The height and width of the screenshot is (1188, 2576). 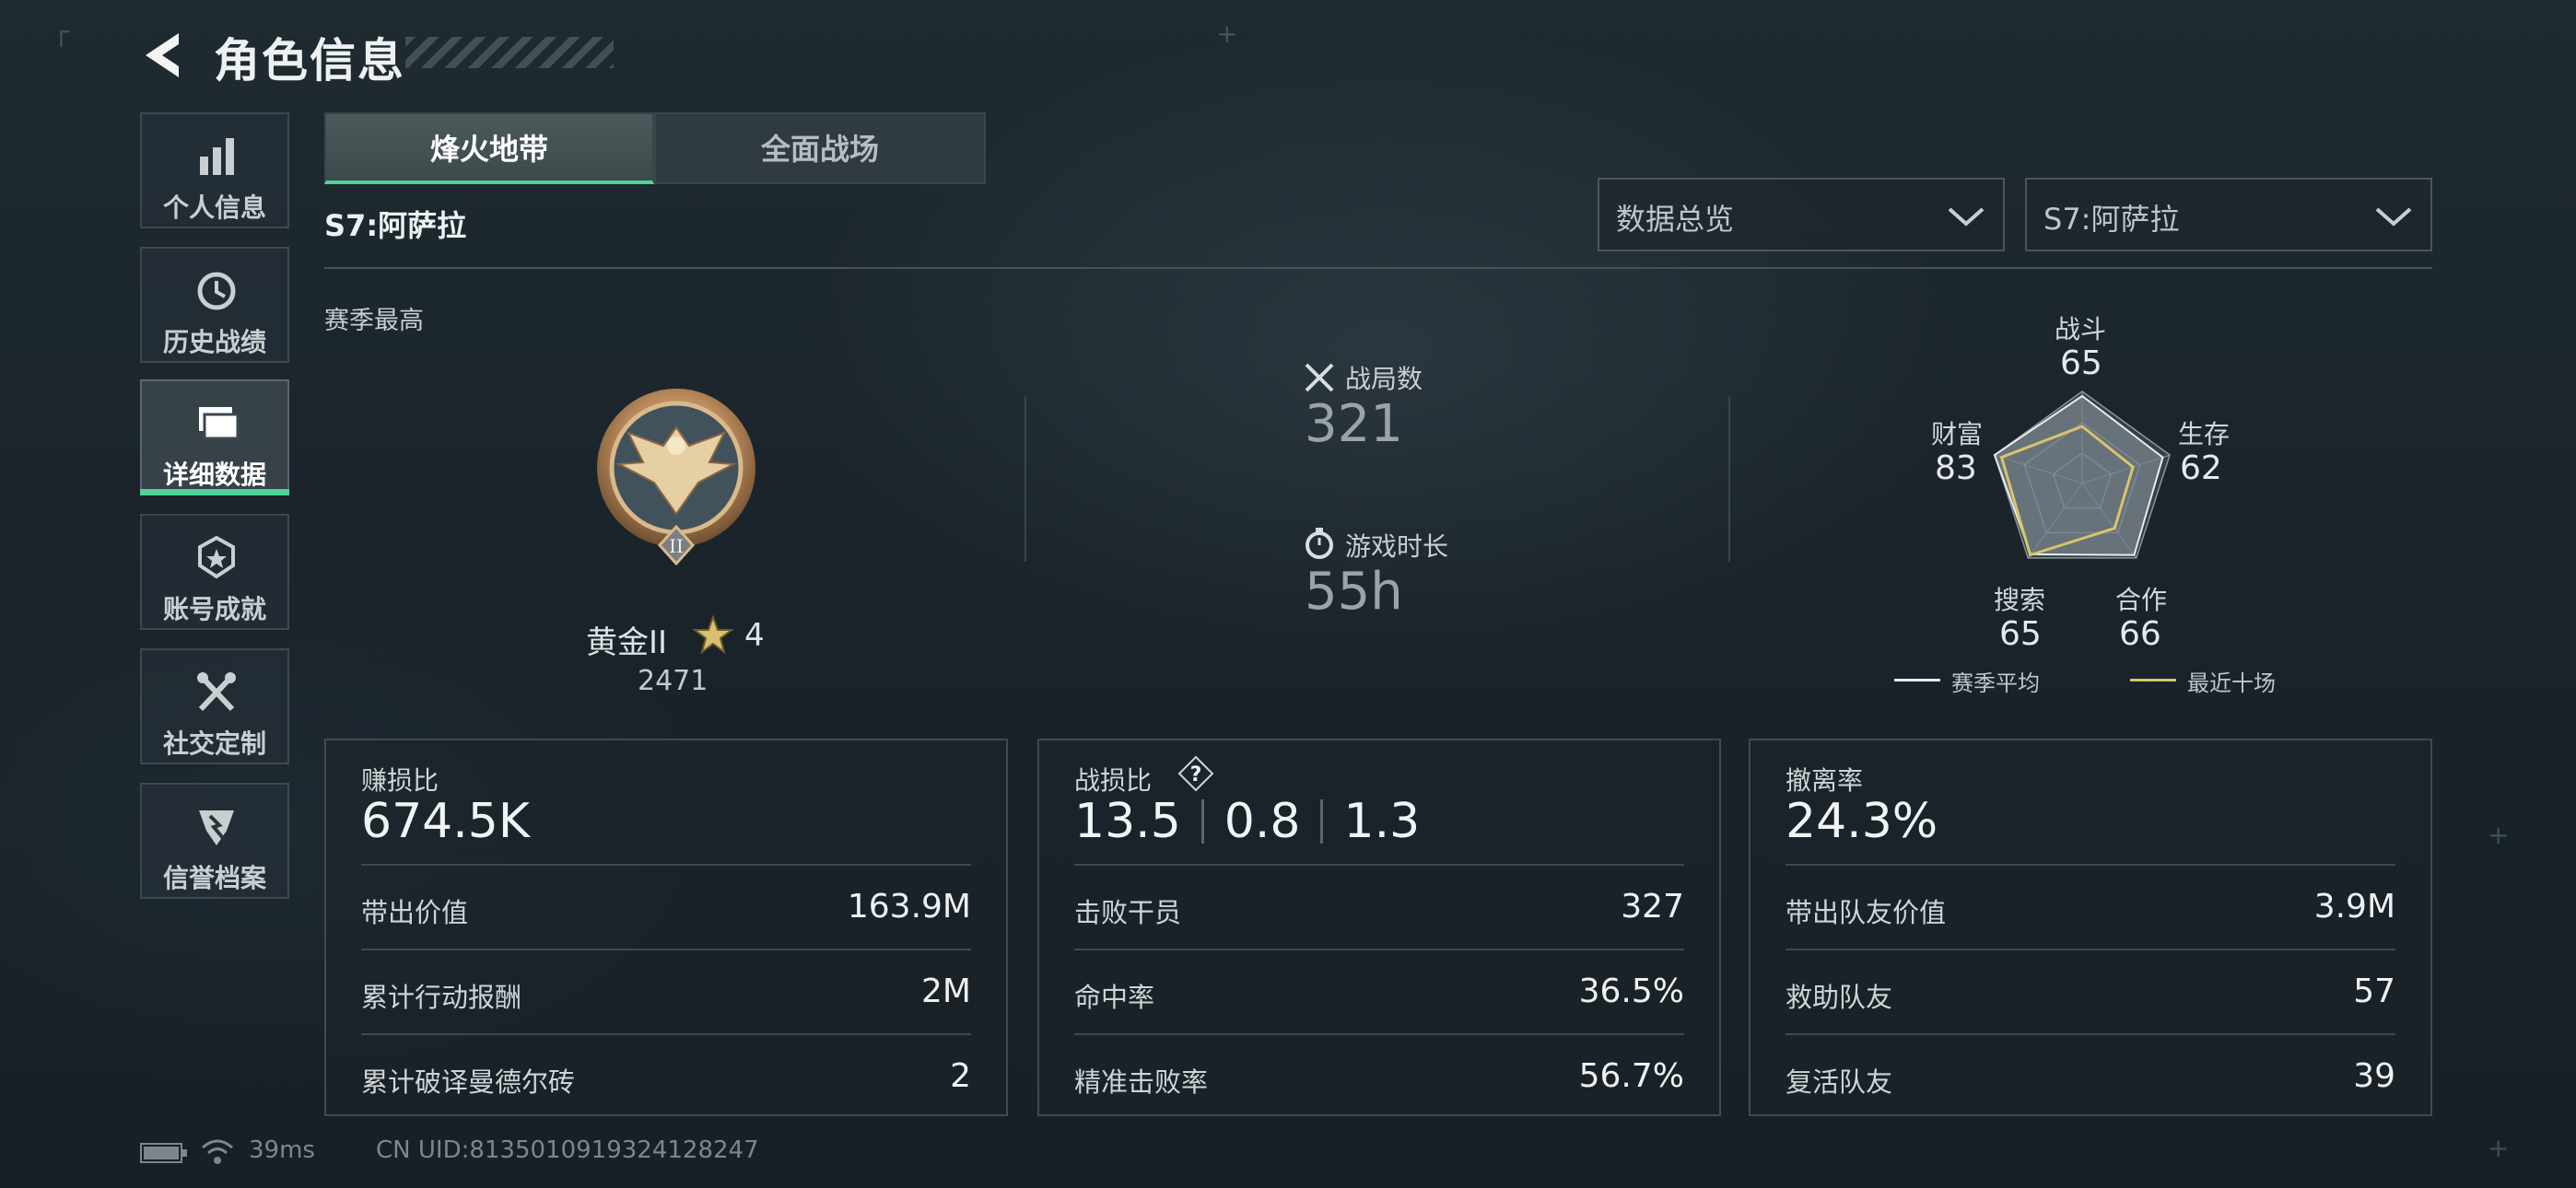 What do you see at coordinates (1839, 998) in the screenshot?
I see `stat-row-label: 救助队友` at bounding box center [1839, 998].